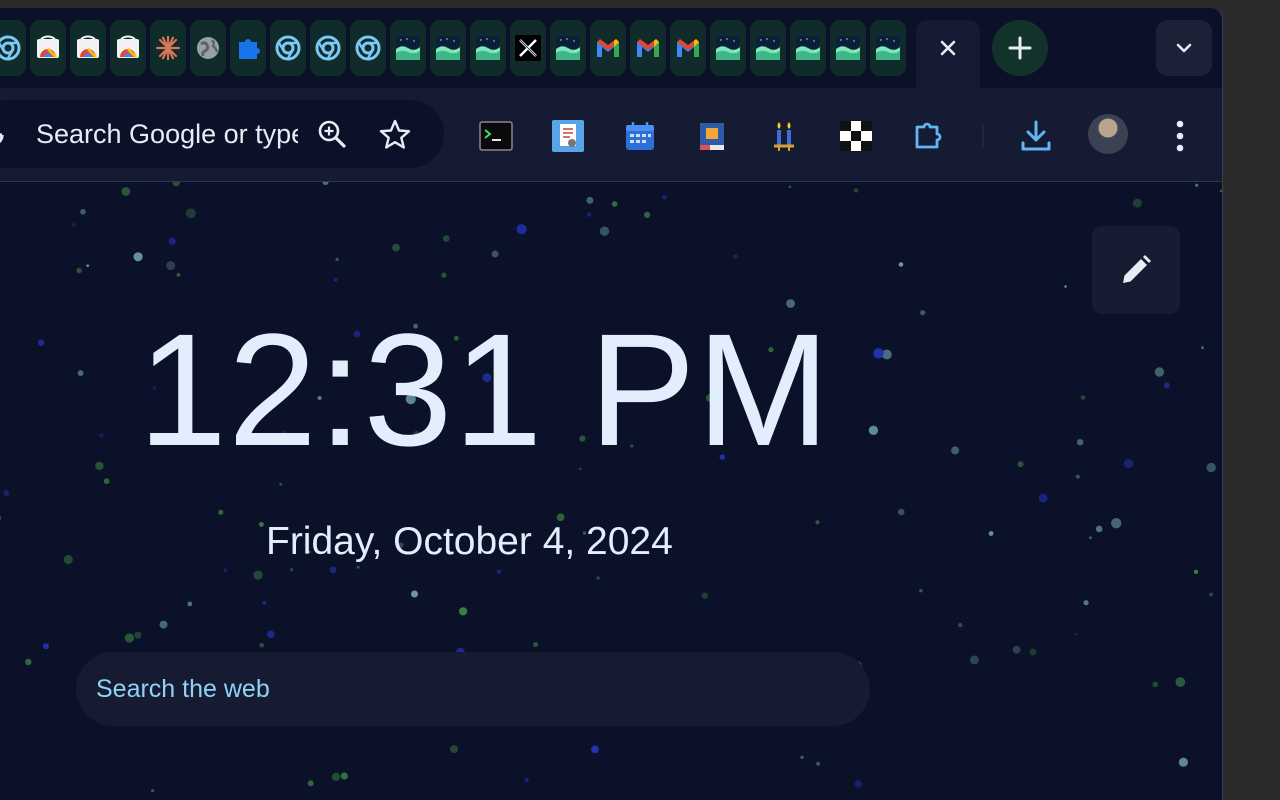 The width and height of the screenshot is (1280, 800). I want to click on plus-icon, so click(1020, 48).